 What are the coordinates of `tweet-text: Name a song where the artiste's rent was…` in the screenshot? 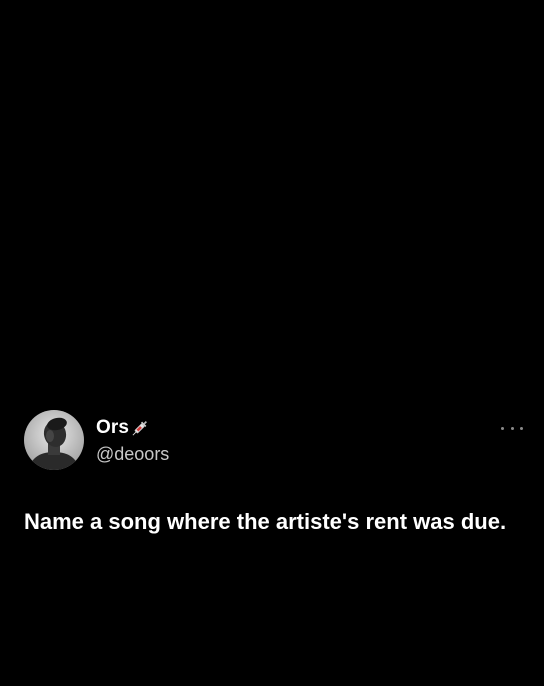 It's located at (265, 521).